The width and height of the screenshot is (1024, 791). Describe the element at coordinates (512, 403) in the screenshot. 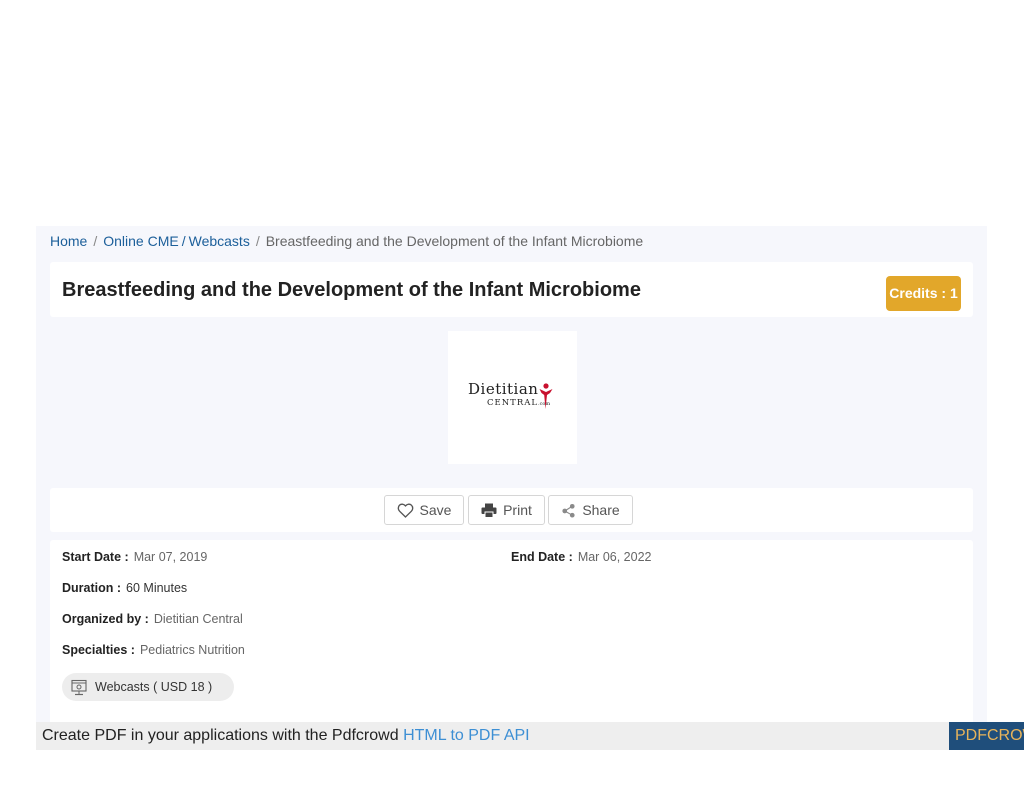

I see `logo-sub-text: CENTRAL` at that location.